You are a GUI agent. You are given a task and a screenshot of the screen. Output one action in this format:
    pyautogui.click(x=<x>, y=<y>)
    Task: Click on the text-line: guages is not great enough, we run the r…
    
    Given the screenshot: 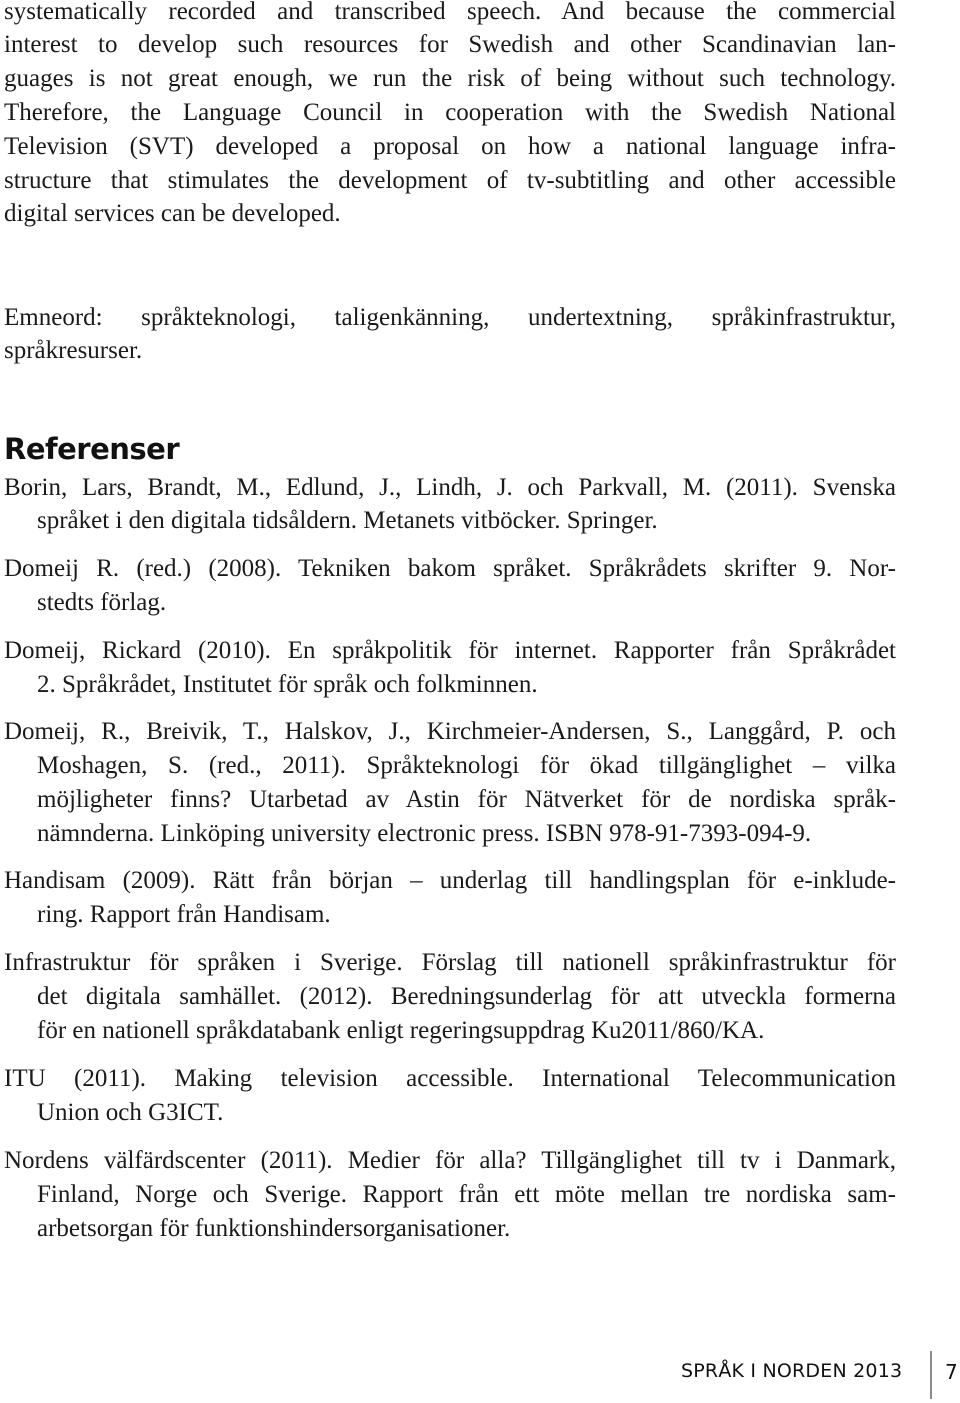 What is the action you would take?
    pyautogui.click(x=450, y=78)
    